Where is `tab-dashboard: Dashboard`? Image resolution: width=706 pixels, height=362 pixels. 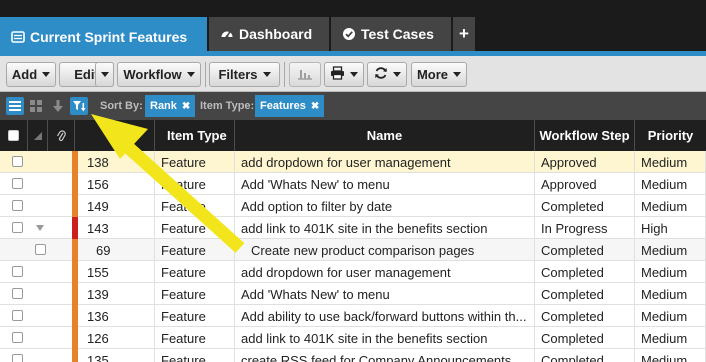
tab-dashboard: Dashboard is located at coordinates (269, 34).